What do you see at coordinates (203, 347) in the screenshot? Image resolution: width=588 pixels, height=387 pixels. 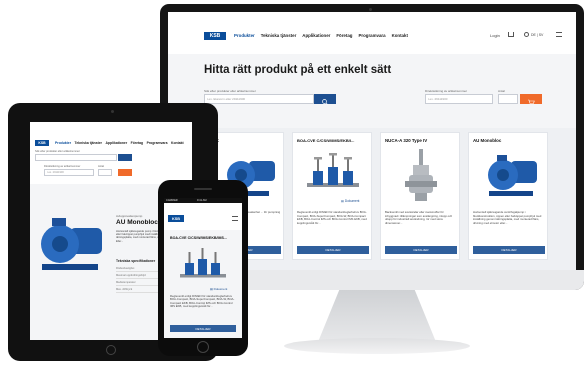 I see `phone-home-button` at bounding box center [203, 347].